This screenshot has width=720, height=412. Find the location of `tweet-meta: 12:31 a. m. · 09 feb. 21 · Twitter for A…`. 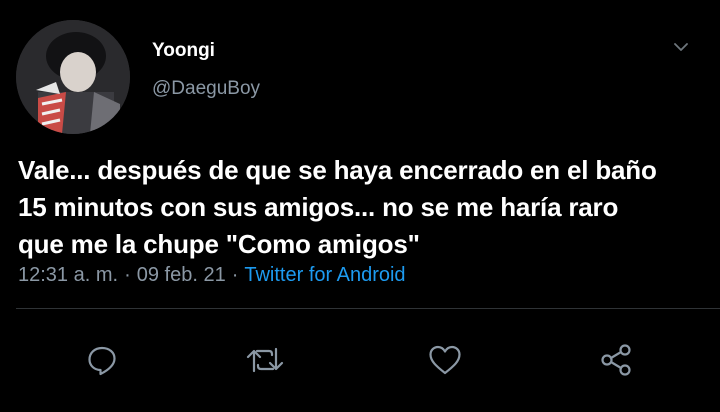

tweet-meta: 12:31 a. m. · 09 feb. 21 · Twitter for A… is located at coordinates (212, 275).